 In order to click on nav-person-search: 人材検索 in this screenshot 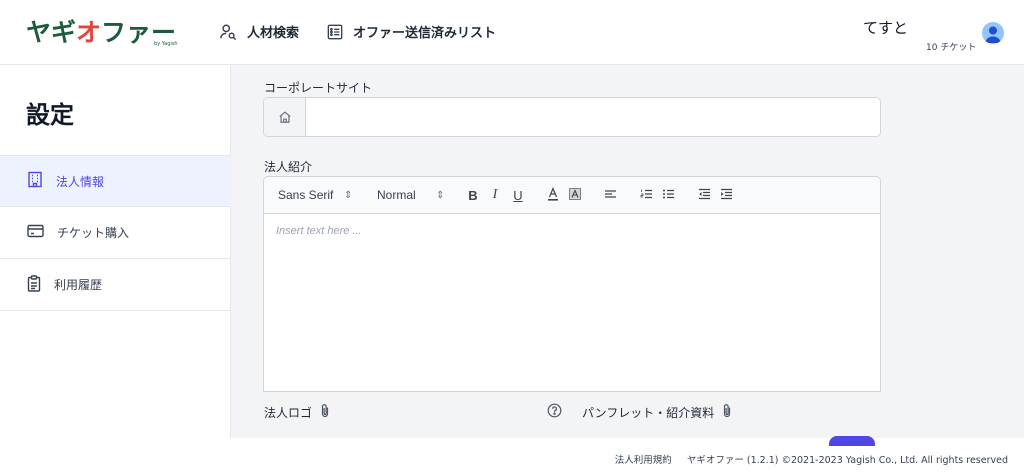, I will do `click(259, 31)`.